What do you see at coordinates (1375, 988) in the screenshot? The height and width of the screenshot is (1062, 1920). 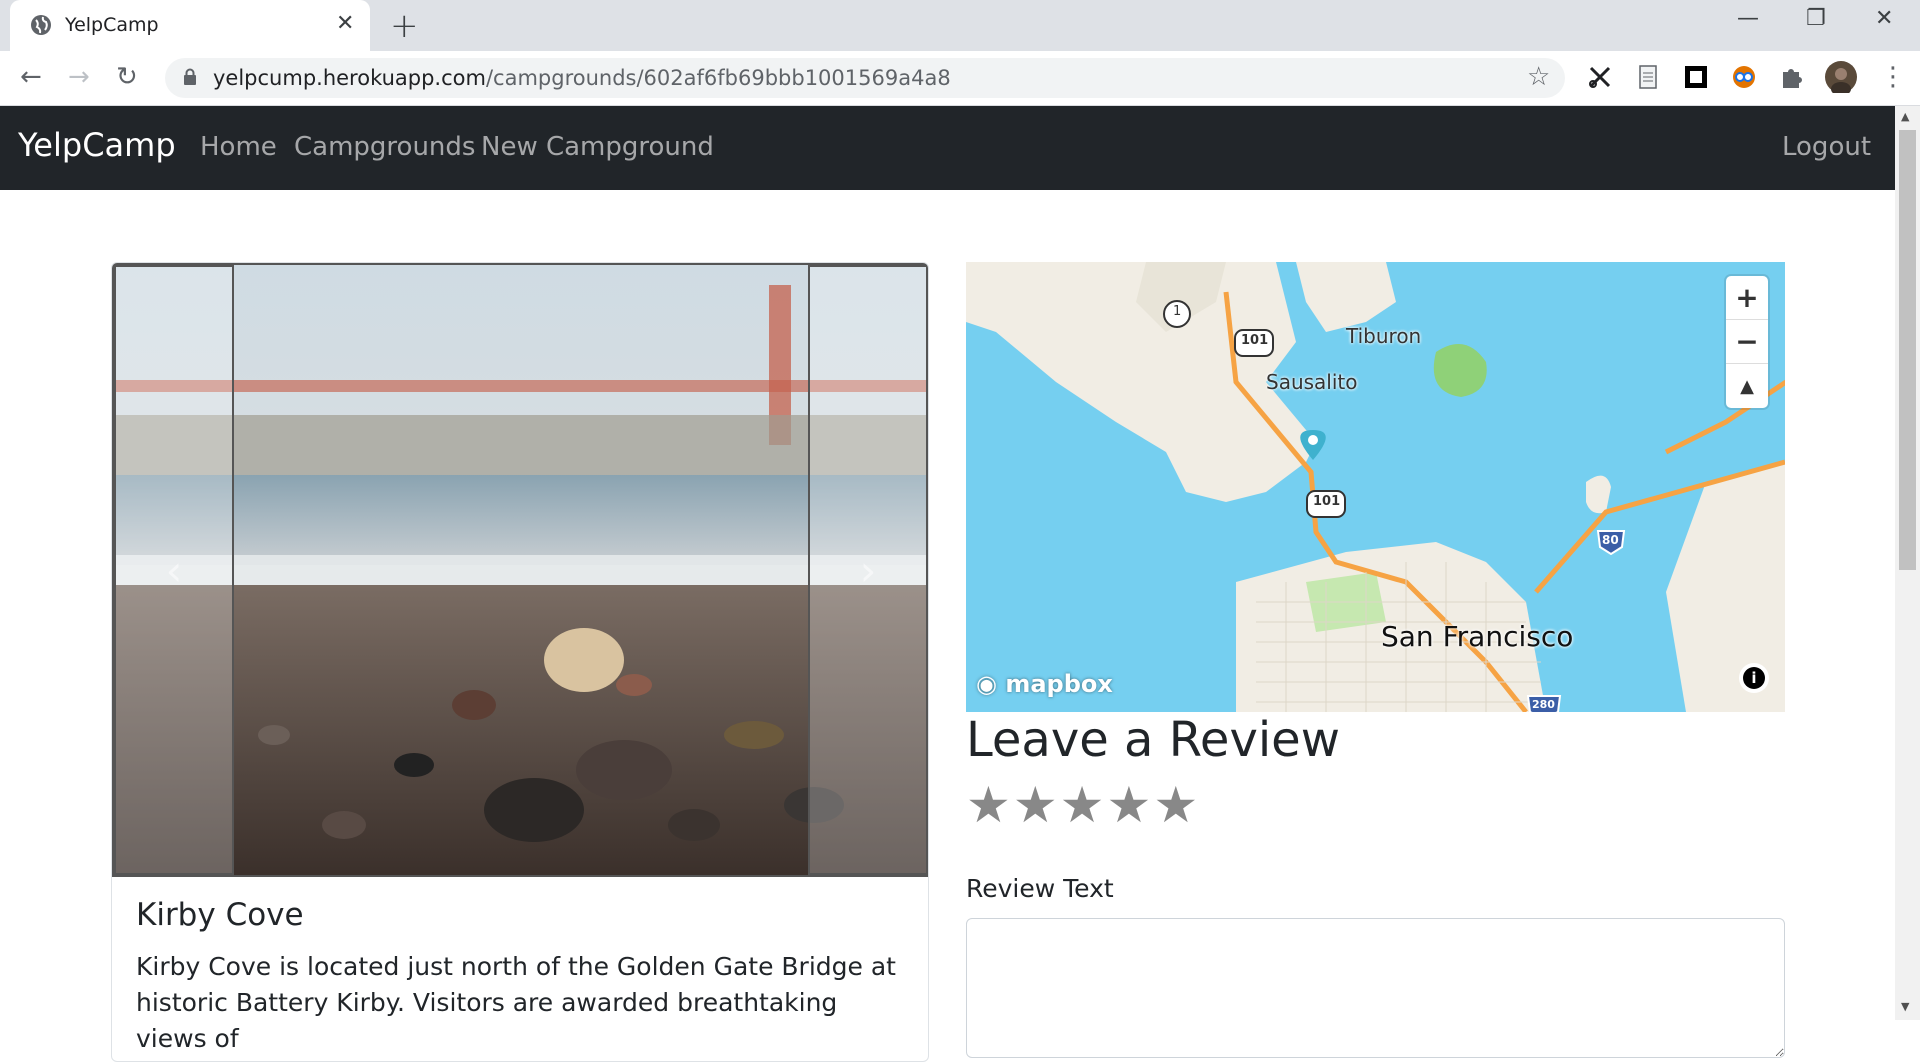 I see `review-text-input` at bounding box center [1375, 988].